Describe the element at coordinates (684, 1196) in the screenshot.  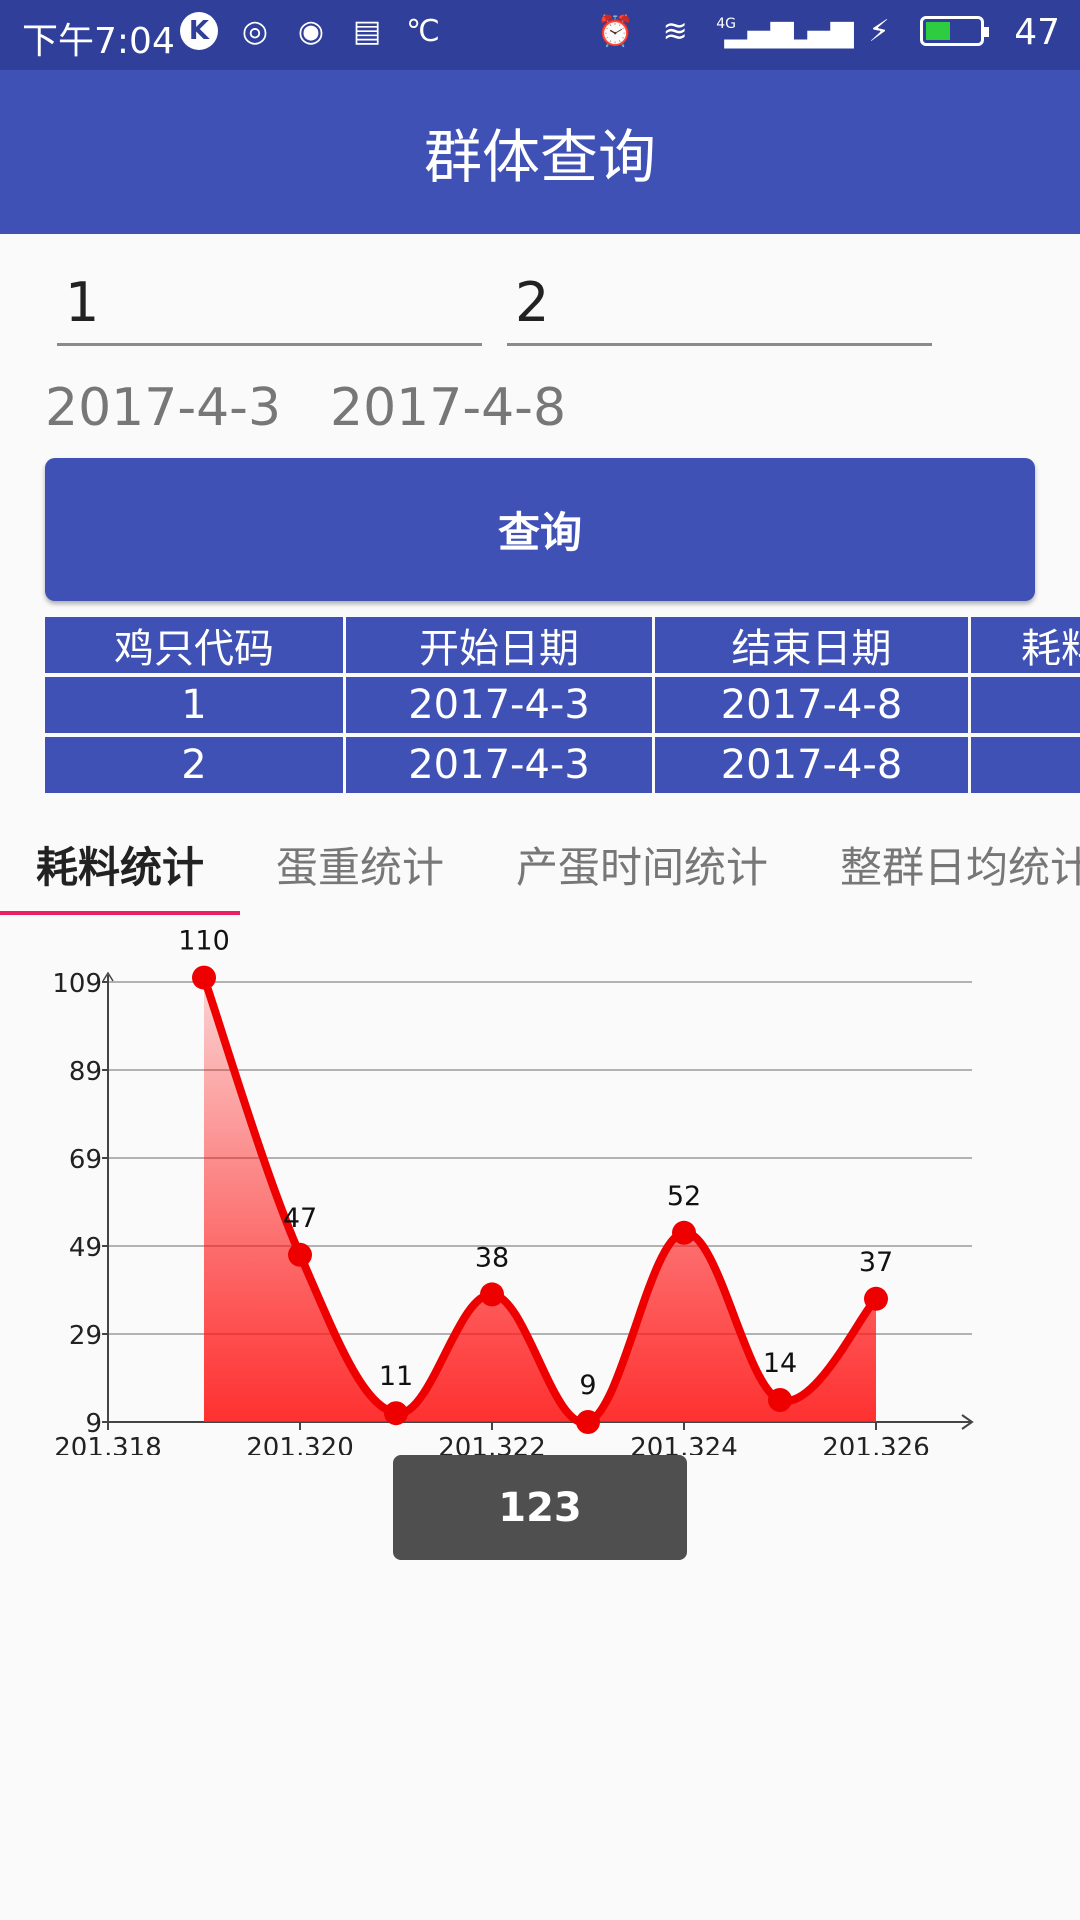
I see `data-label: 52` at that location.